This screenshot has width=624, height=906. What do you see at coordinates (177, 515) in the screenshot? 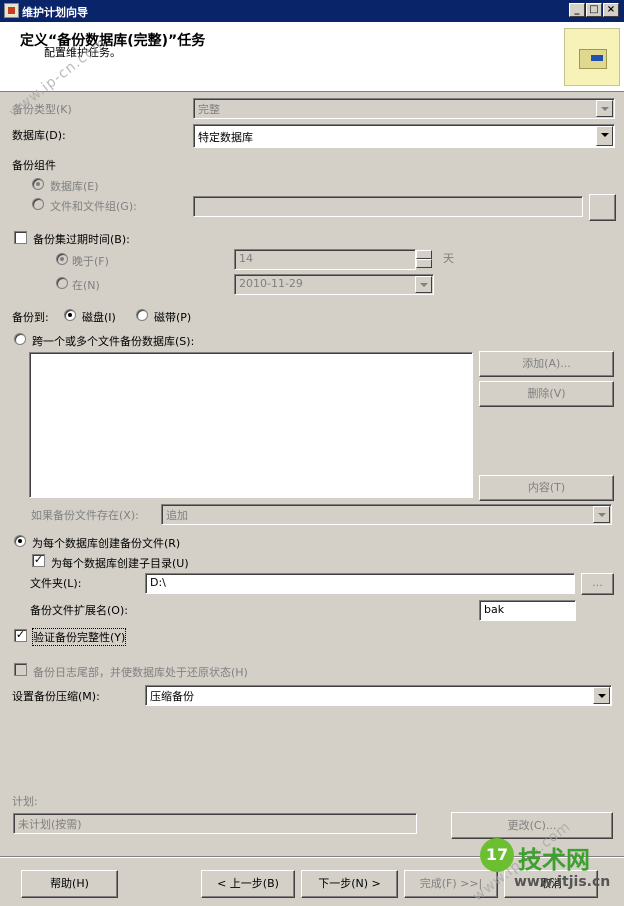
I see `if-exists-value: 追加` at bounding box center [177, 515].